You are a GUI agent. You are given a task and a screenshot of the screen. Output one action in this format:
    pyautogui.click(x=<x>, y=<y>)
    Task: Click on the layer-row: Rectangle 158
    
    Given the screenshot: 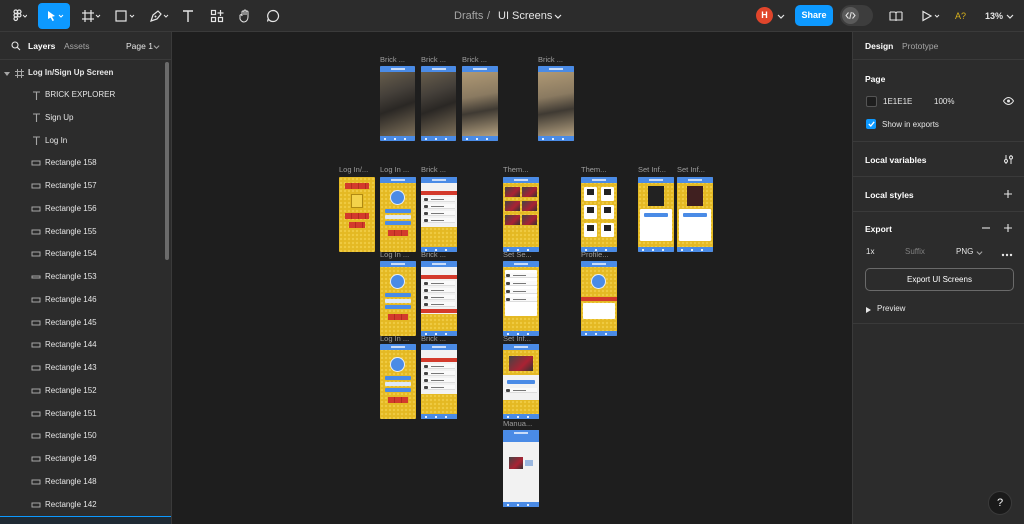 What is the action you would take?
    pyautogui.click(x=82, y=163)
    